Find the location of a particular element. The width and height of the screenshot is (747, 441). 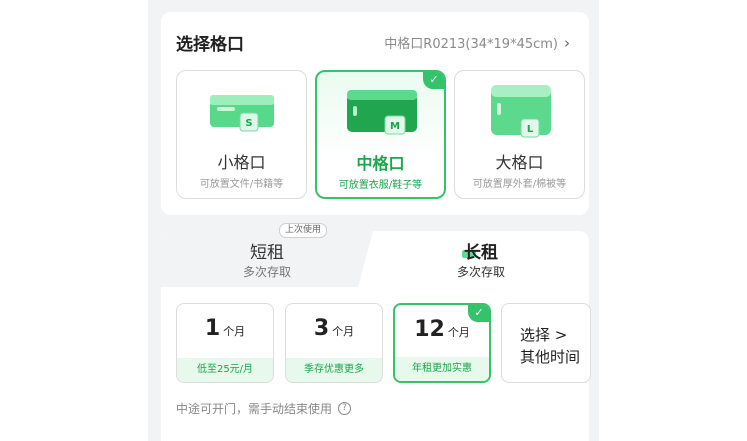

tab-short-rent: 短租 多次存取 is located at coordinates (267, 259).